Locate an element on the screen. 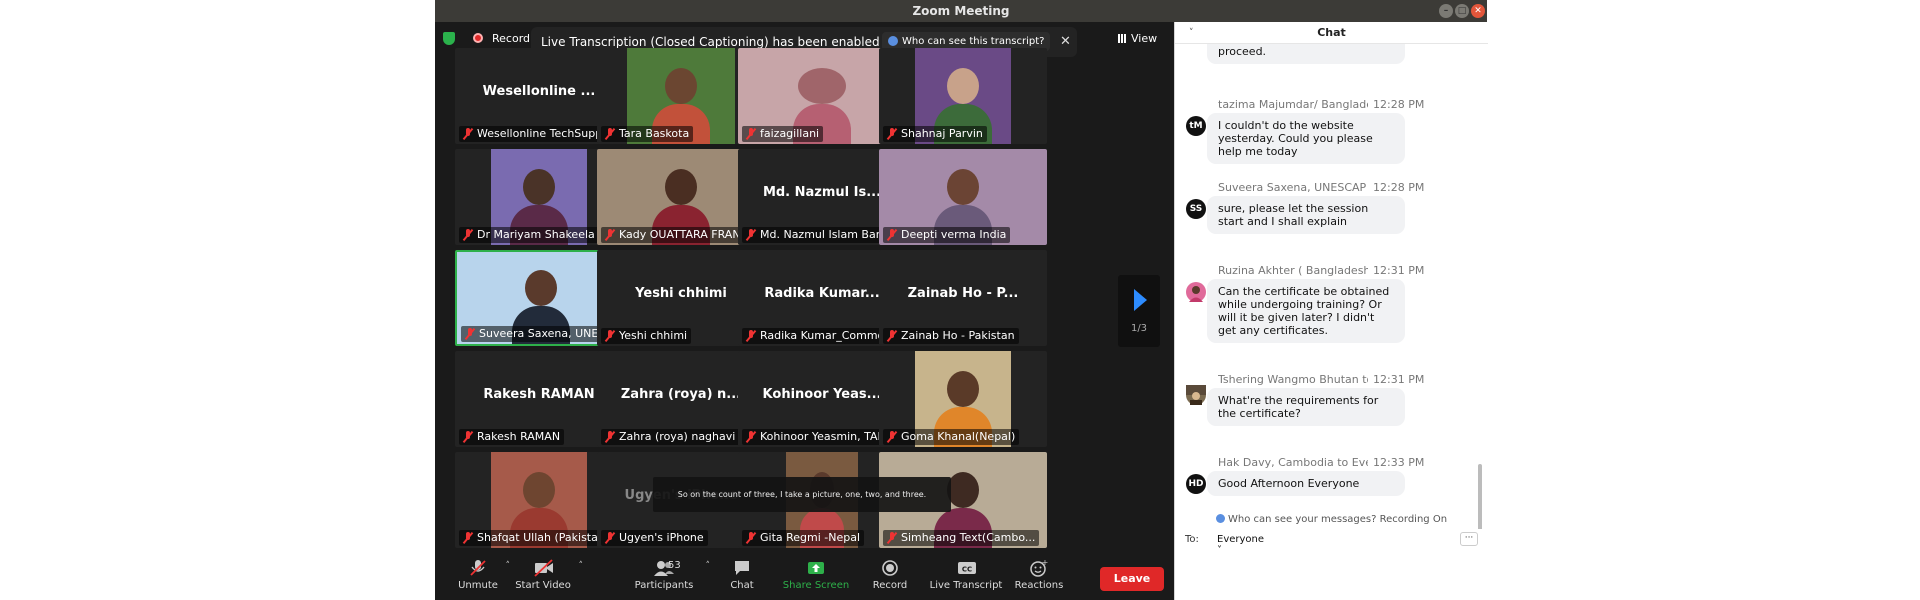 This screenshot has height=600, width=1920. participant-tile: Goma Khanal(Nepal) is located at coordinates (963, 399).